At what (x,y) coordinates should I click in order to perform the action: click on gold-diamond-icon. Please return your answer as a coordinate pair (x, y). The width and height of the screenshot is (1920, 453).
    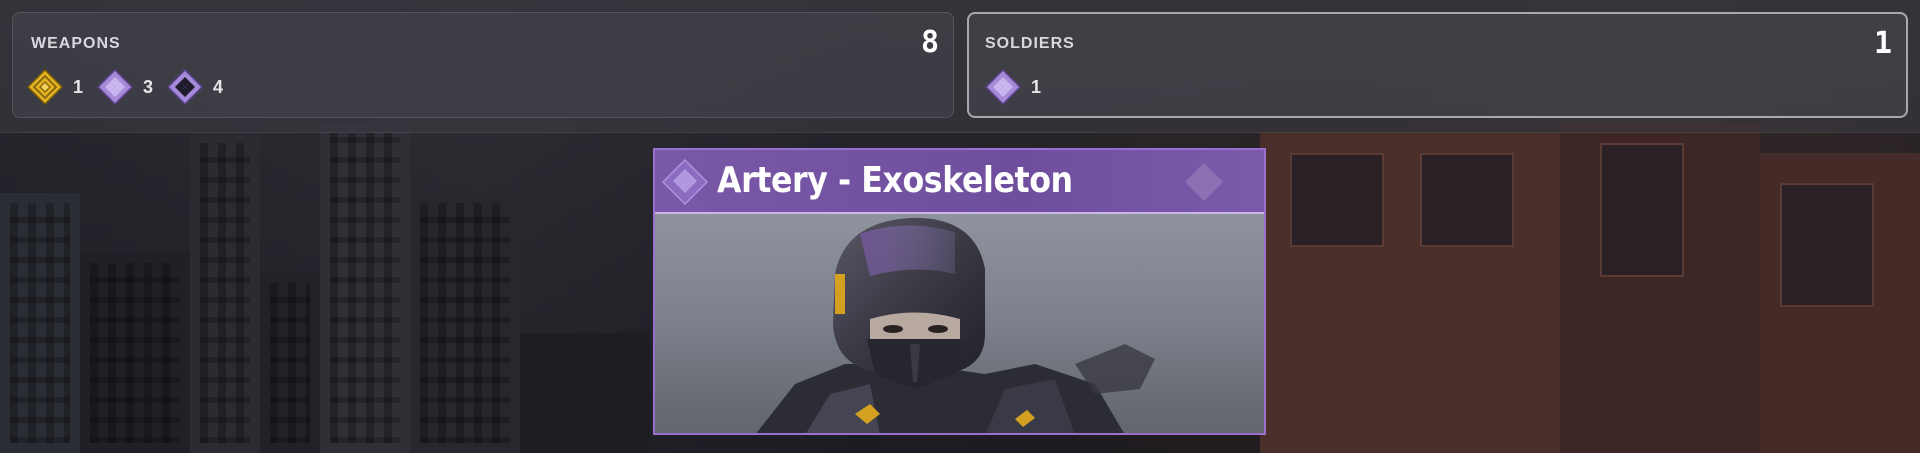
    Looking at the image, I should click on (45, 87).